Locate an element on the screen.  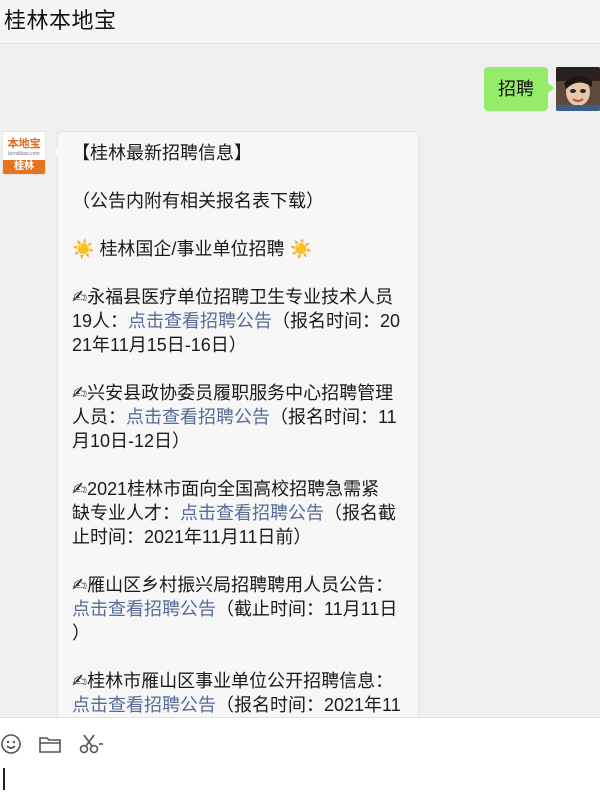
user-avatar is located at coordinates (578, 89).